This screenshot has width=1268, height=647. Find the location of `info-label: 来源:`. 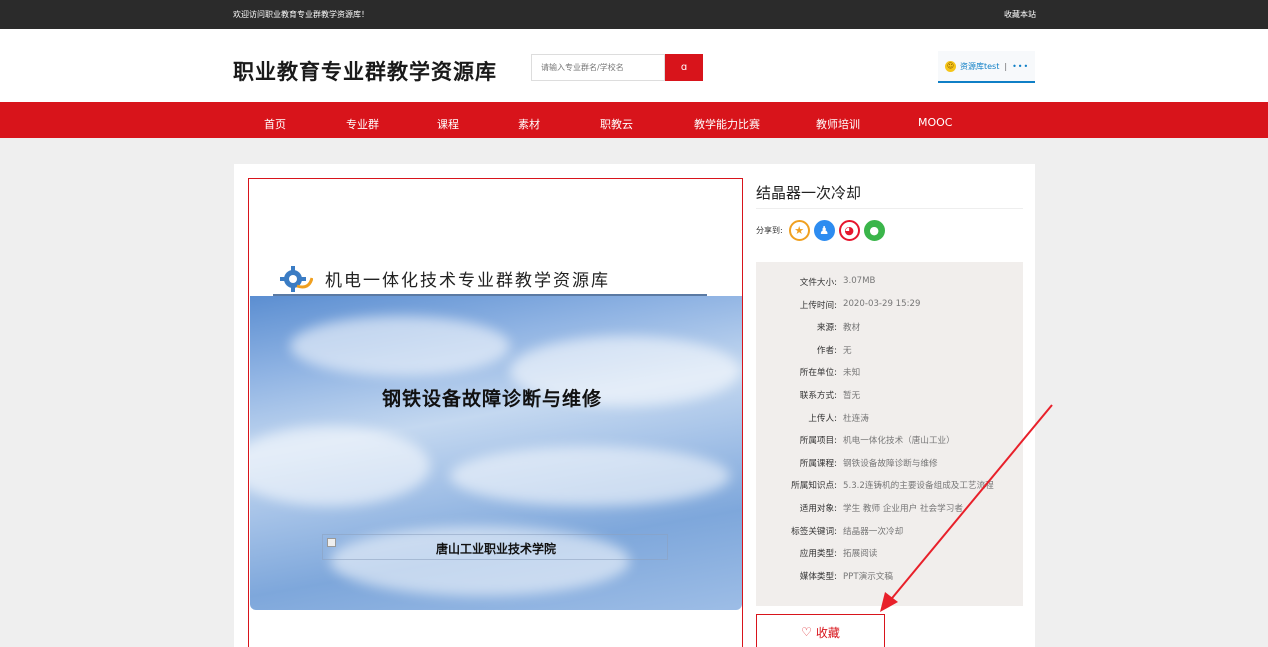

info-label: 来源: is located at coordinates (826, 328).